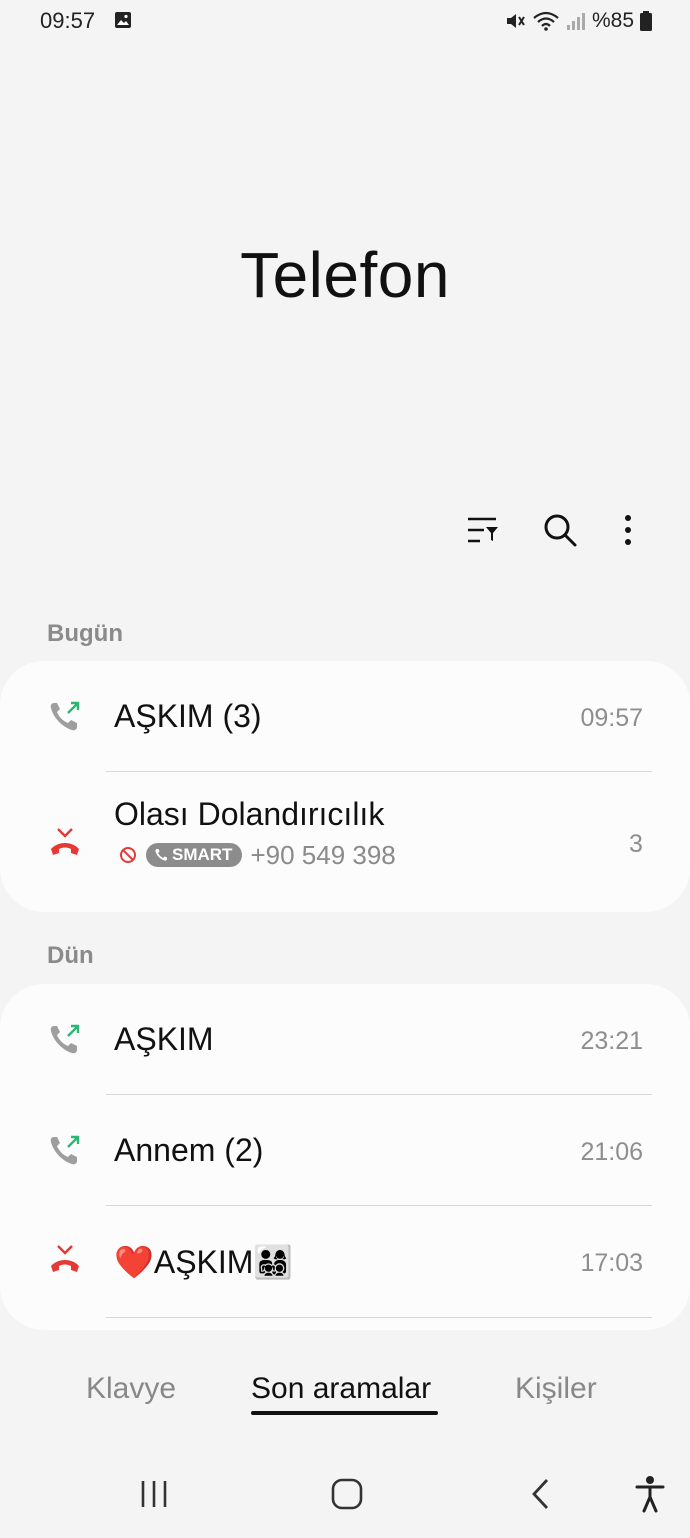  I want to click on more-vertical-icon, so click(628, 530).